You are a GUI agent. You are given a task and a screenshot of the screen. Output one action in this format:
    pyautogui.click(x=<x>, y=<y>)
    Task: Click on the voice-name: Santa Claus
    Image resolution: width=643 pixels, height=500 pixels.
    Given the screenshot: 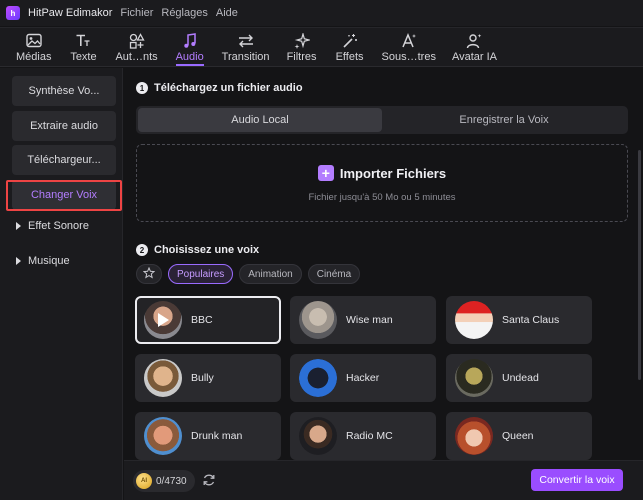 What is the action you would take?
    pyautogui.click(x=531, y=320)
    